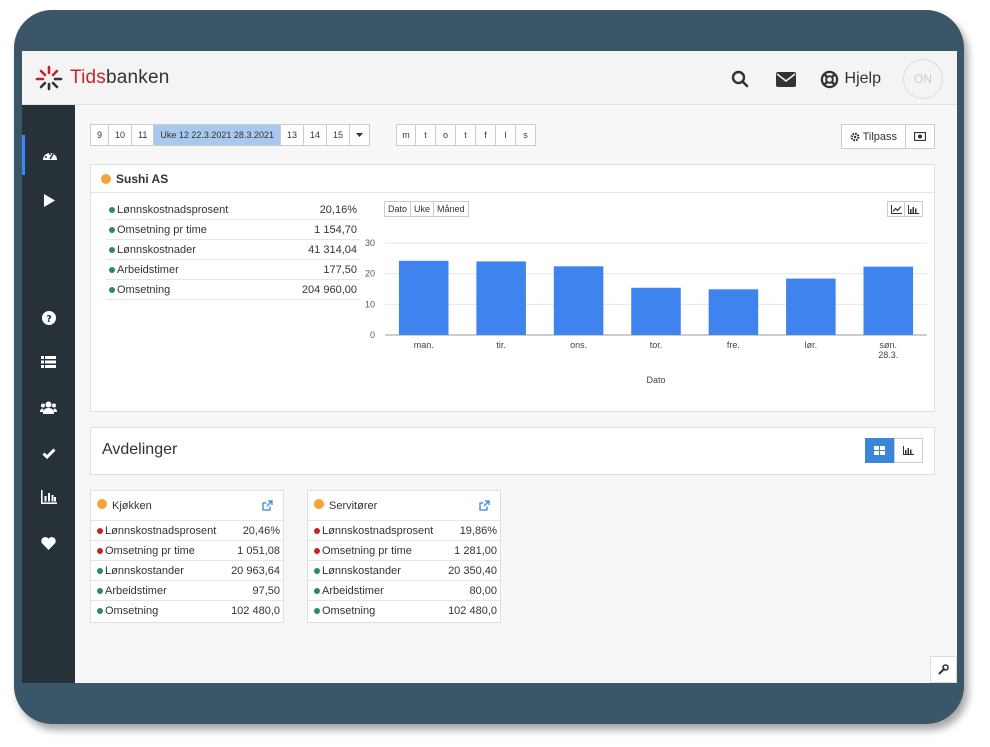  I want to click on x-tick-label: 28.3., so click(888, 355).